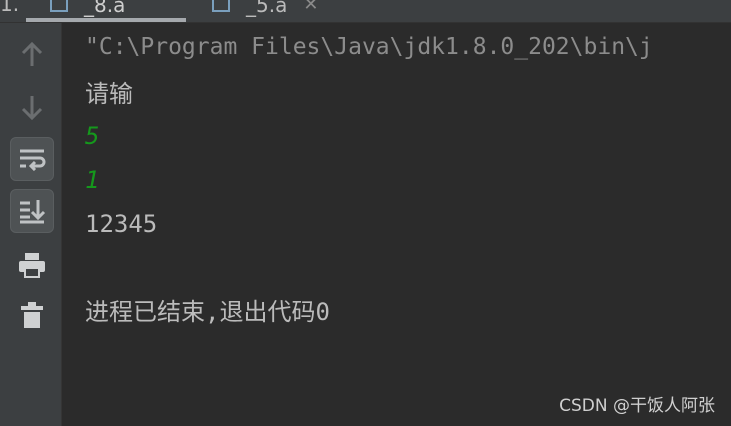 The height and width of the screenshot is (426, 731). What do you see at coordinates (121, 224) in the screenshot?
I see `program-output: 12345` at bounding box center [121, 224].